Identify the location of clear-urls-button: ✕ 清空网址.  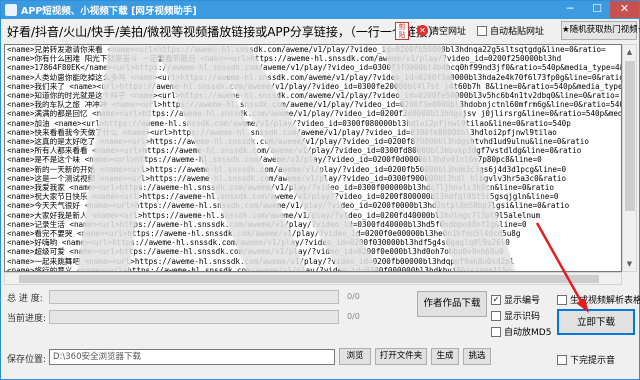
(441, 31).